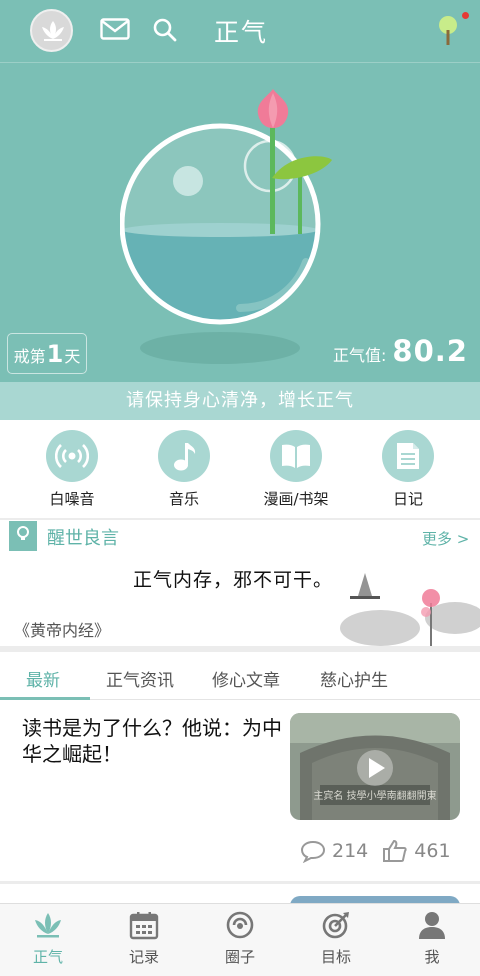 The image size is (480, 976). What do you see at coordinates (29, 356) in the screenshot?
I see `day-prefix: 戒第` at bounding box center [29, 356].